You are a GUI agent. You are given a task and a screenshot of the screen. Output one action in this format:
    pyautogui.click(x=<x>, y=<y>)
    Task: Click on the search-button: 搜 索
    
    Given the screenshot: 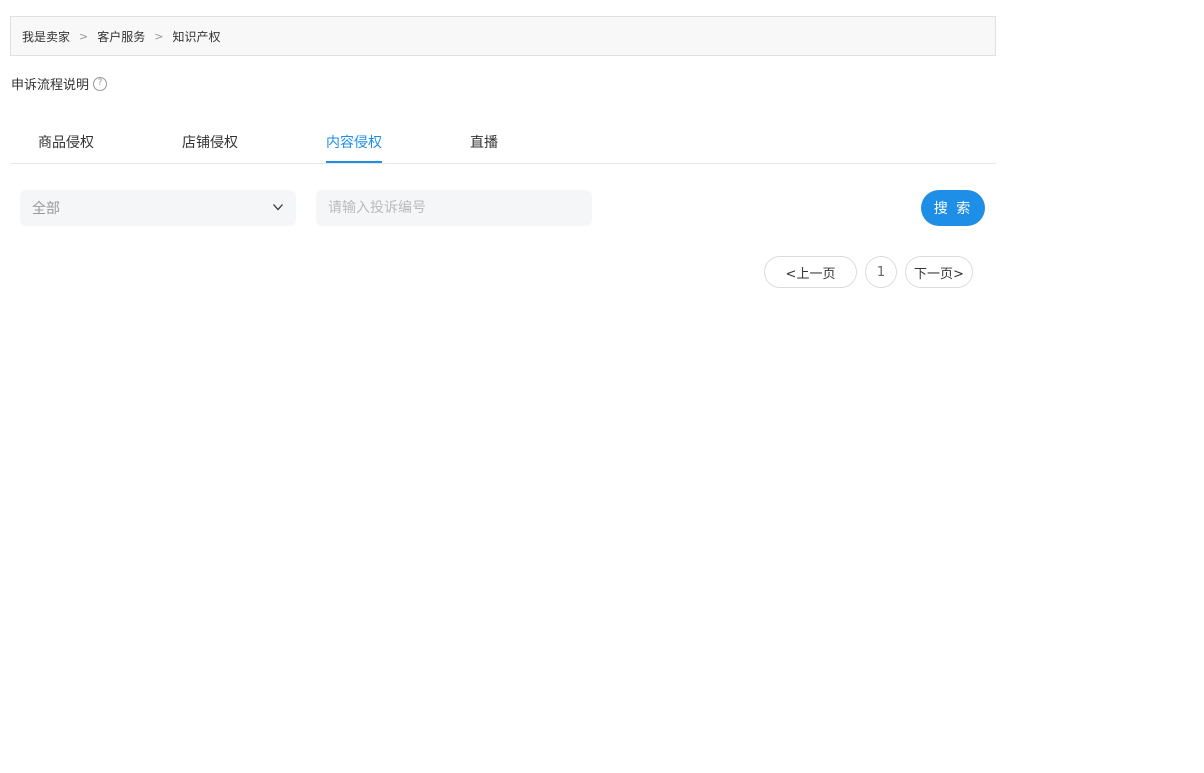 What is the action you would take?
    pyautogui.click(x=953, y=208)
    